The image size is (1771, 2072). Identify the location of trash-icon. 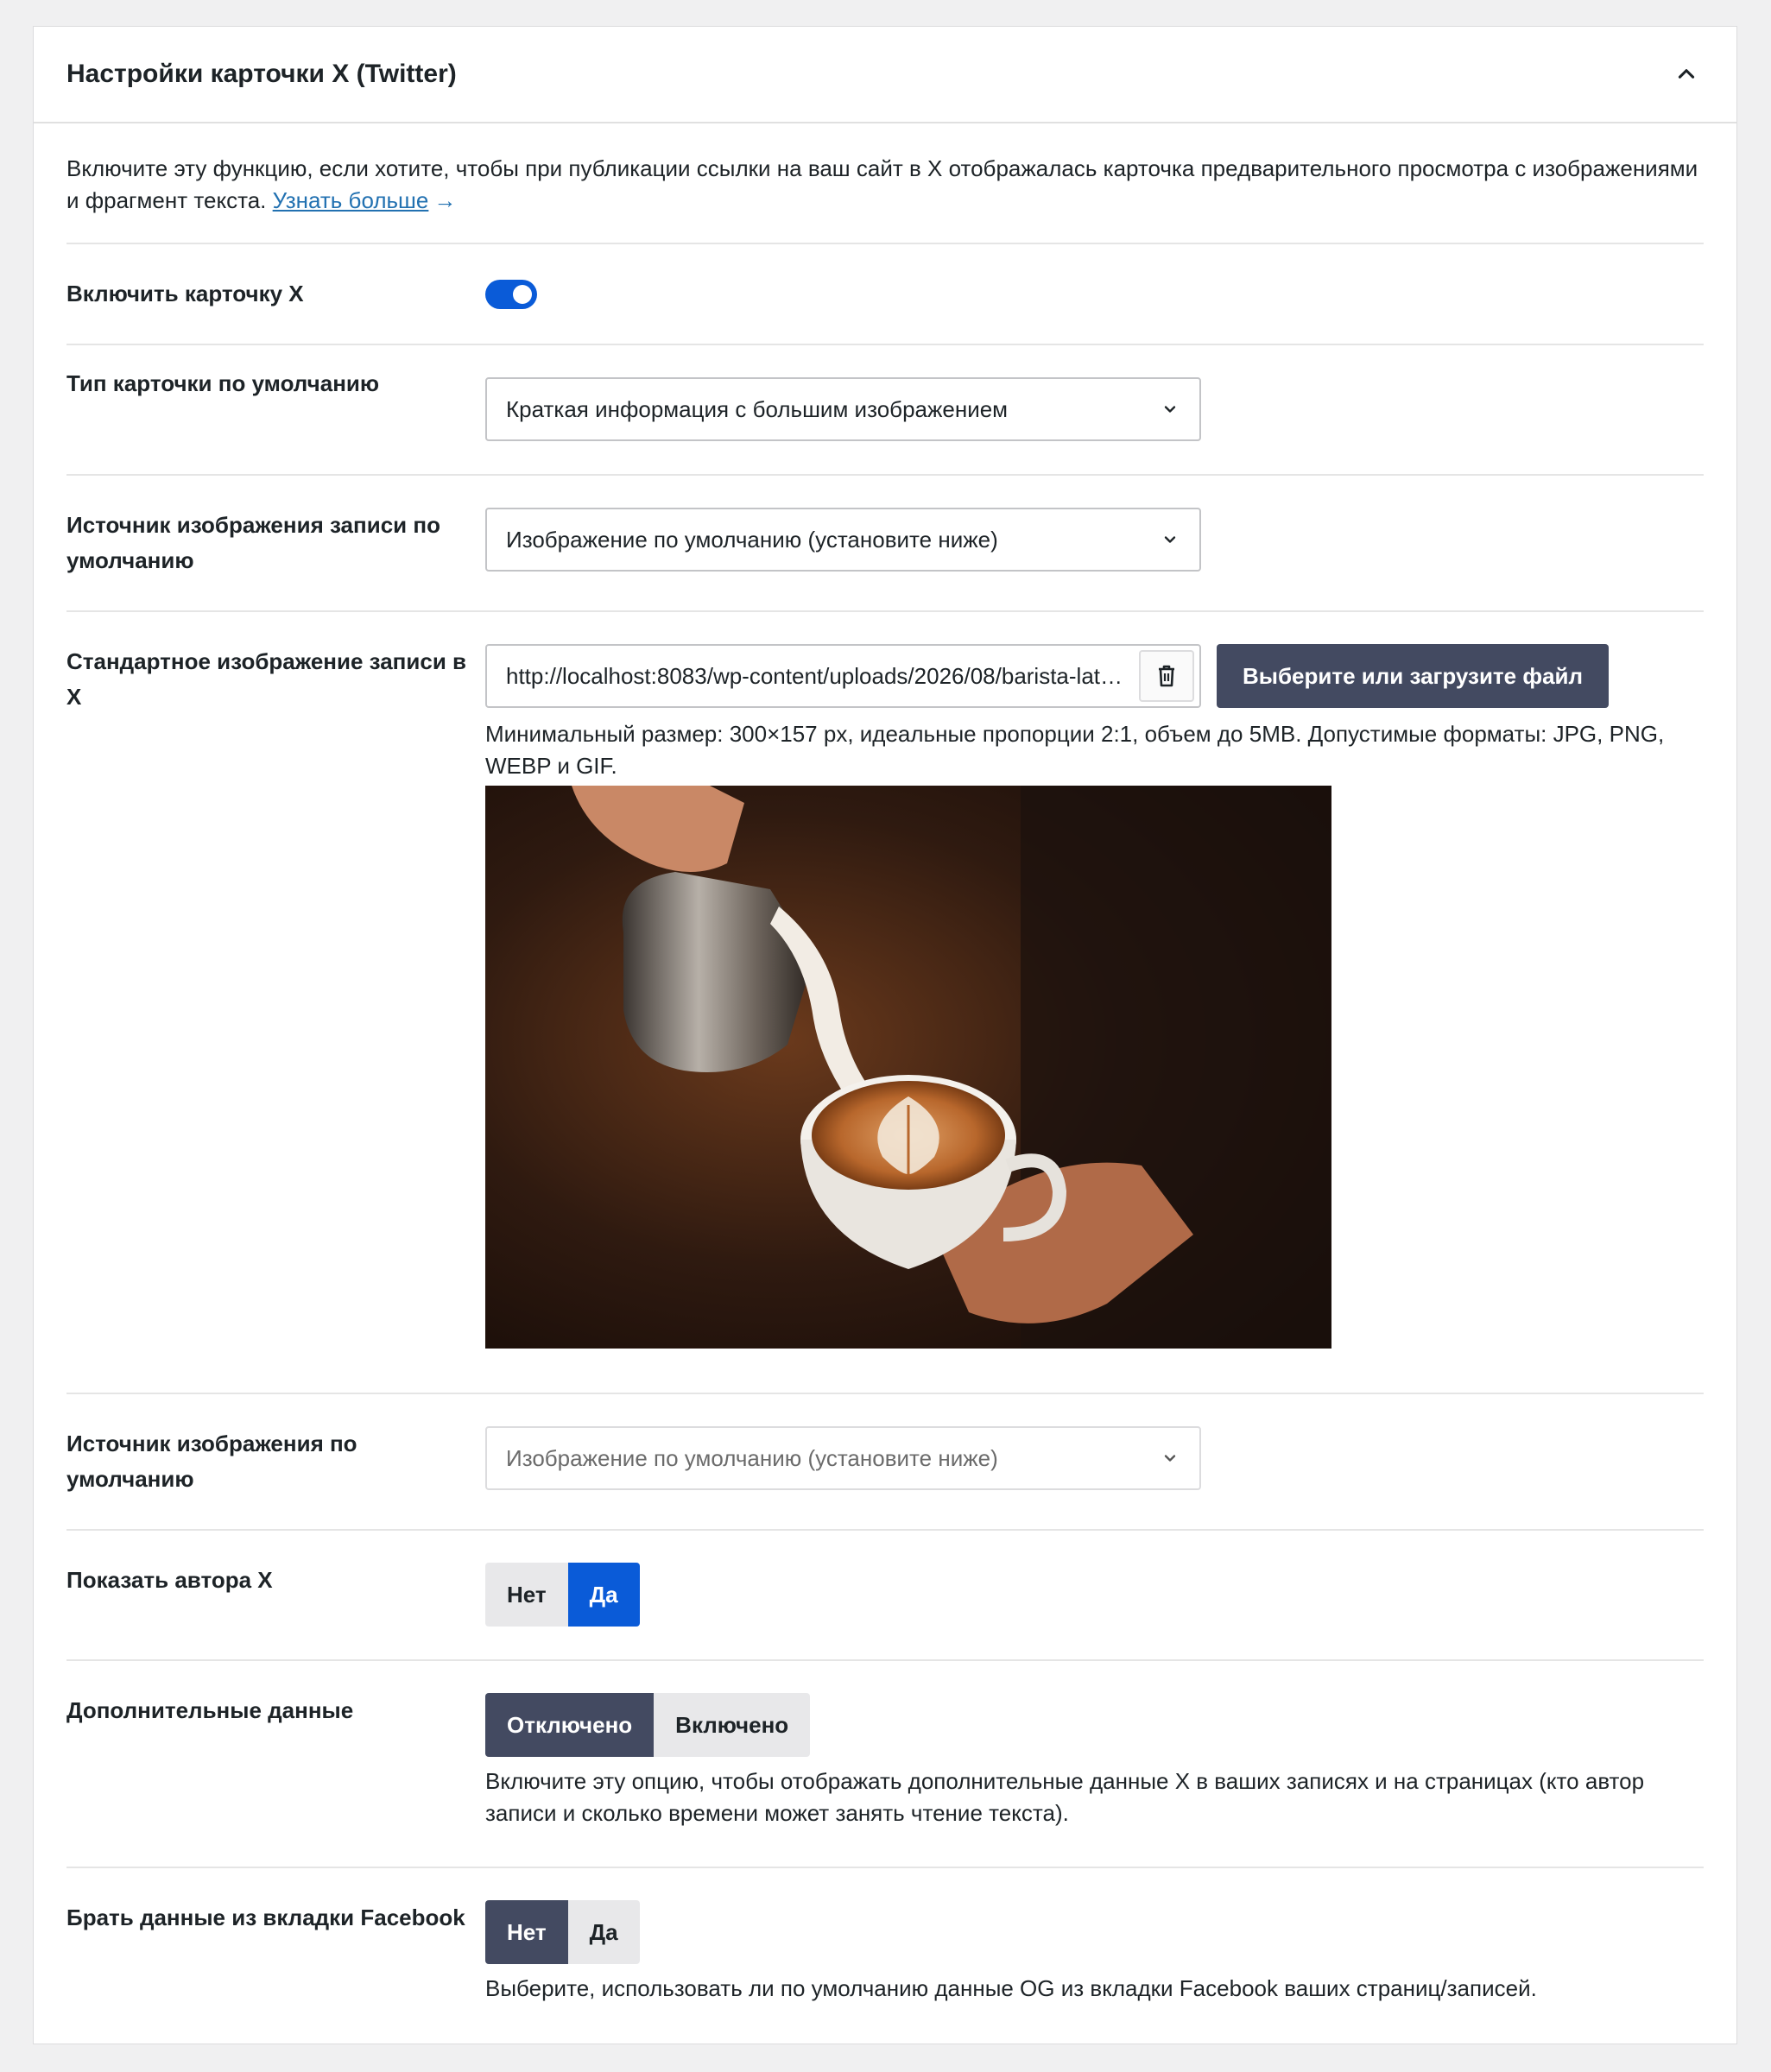
(1166, 676).